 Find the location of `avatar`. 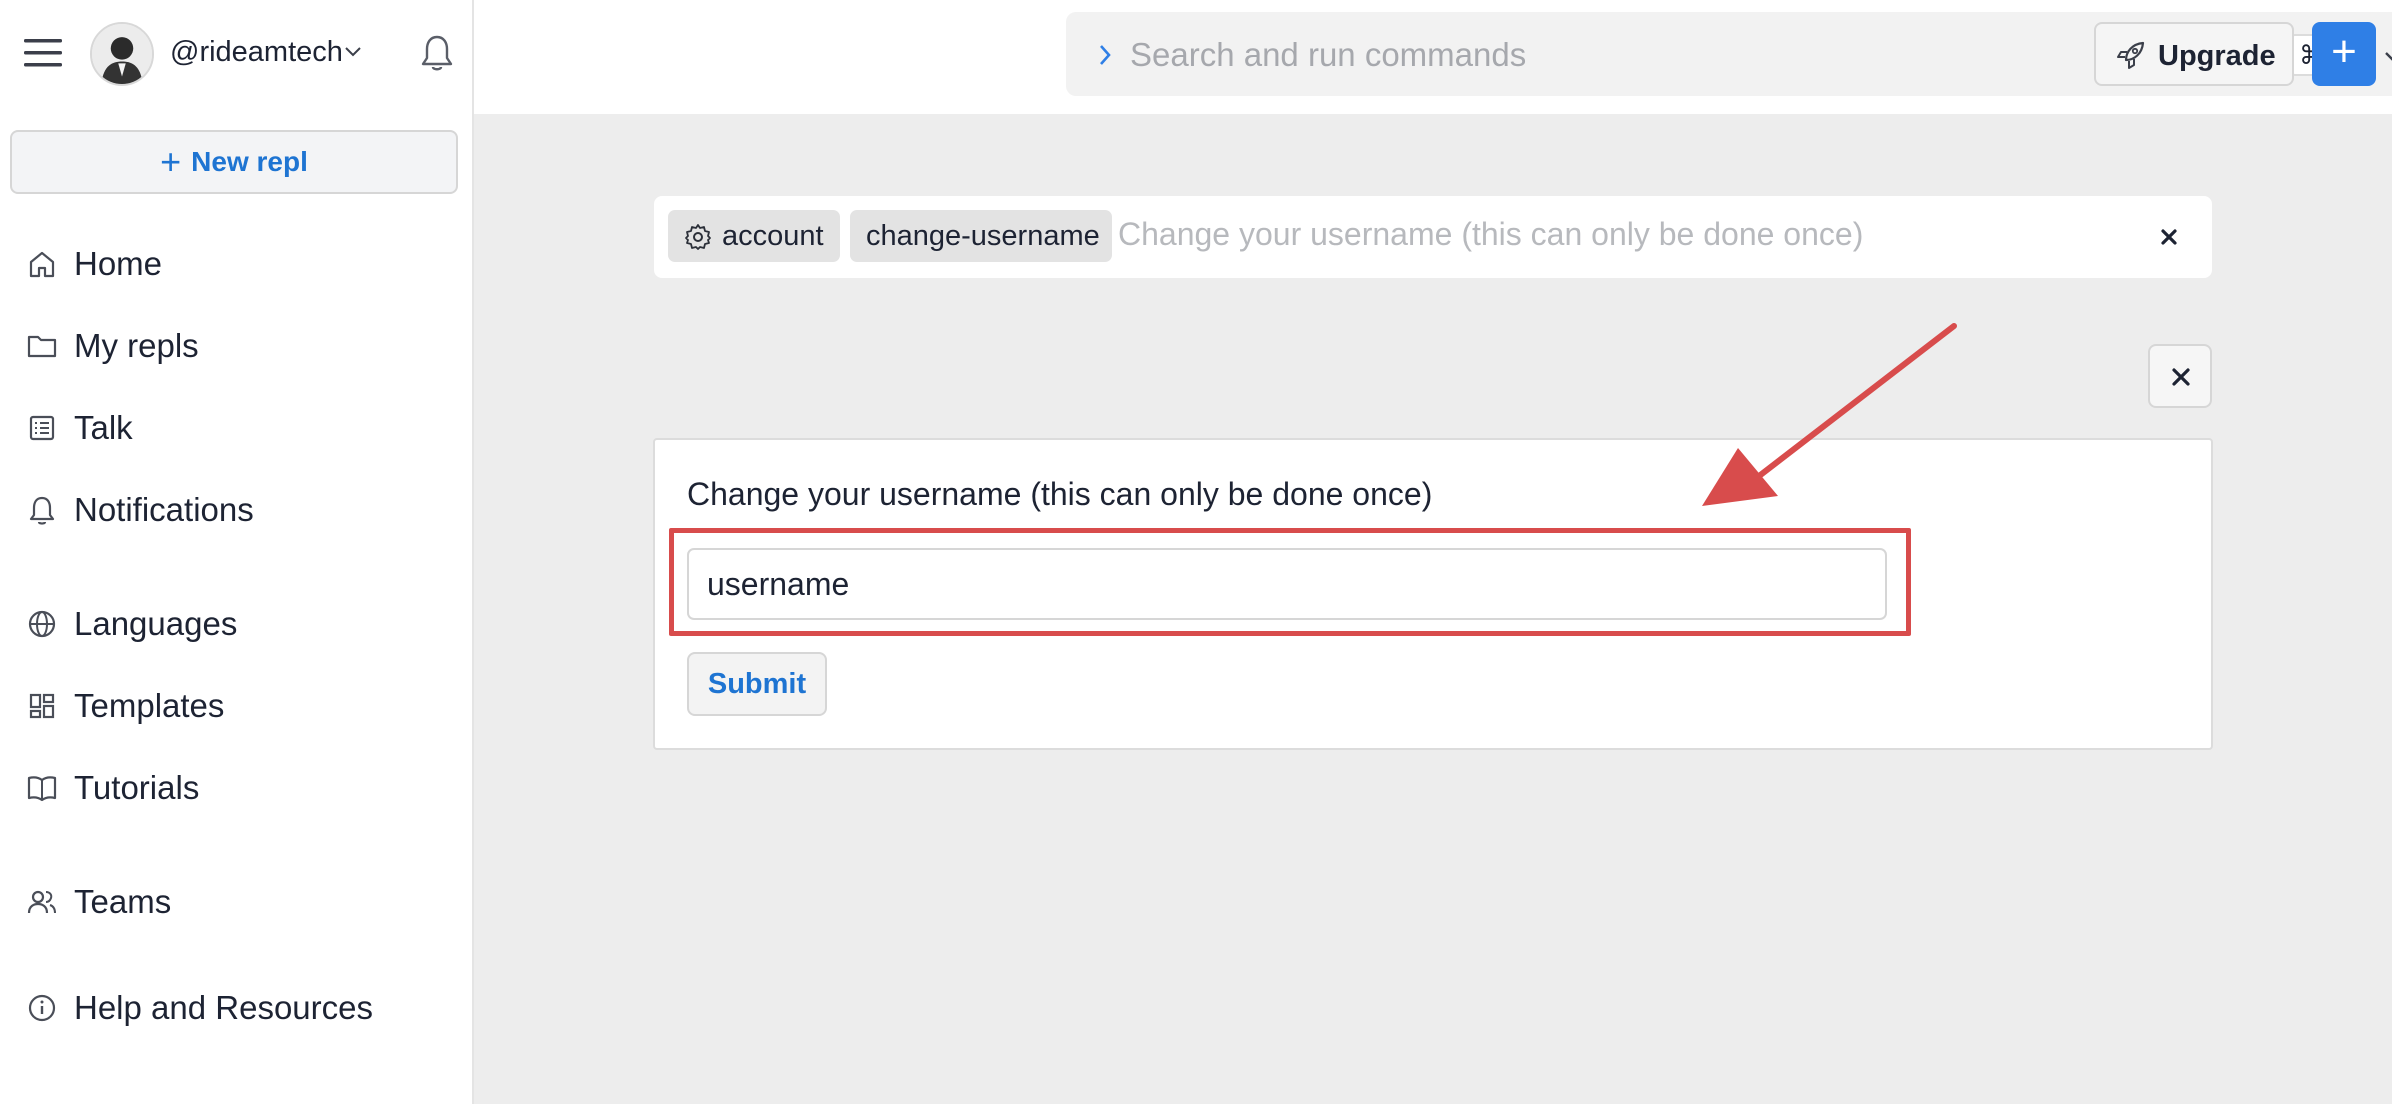

avatar is located at coordinates (122, 54).